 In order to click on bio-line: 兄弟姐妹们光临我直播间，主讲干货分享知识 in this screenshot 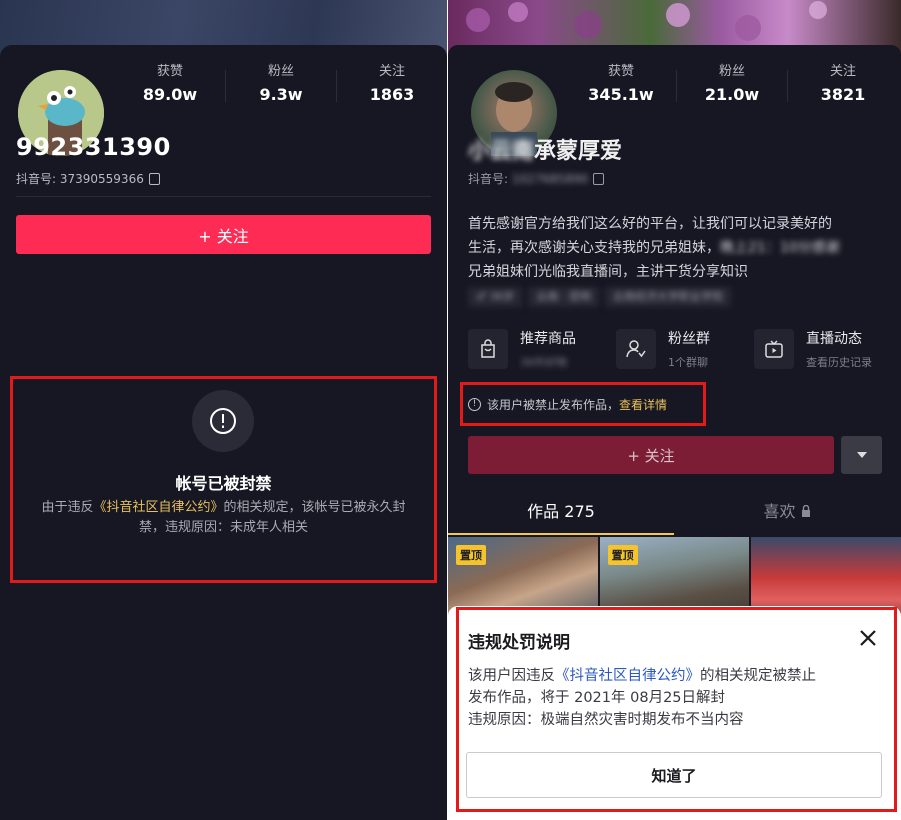, I will do `click(608, 272)`.